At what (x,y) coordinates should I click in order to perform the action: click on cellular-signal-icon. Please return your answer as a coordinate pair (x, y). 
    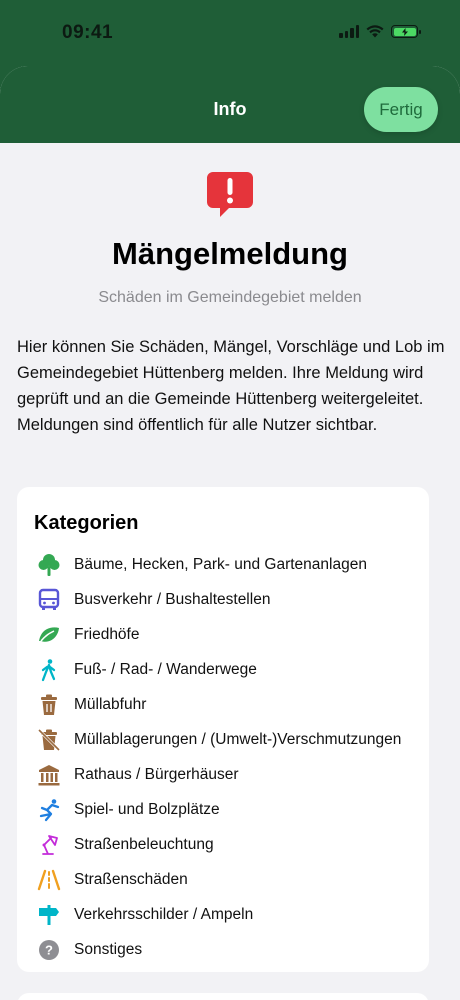
    Looking at the image, I should click on (349, 31).